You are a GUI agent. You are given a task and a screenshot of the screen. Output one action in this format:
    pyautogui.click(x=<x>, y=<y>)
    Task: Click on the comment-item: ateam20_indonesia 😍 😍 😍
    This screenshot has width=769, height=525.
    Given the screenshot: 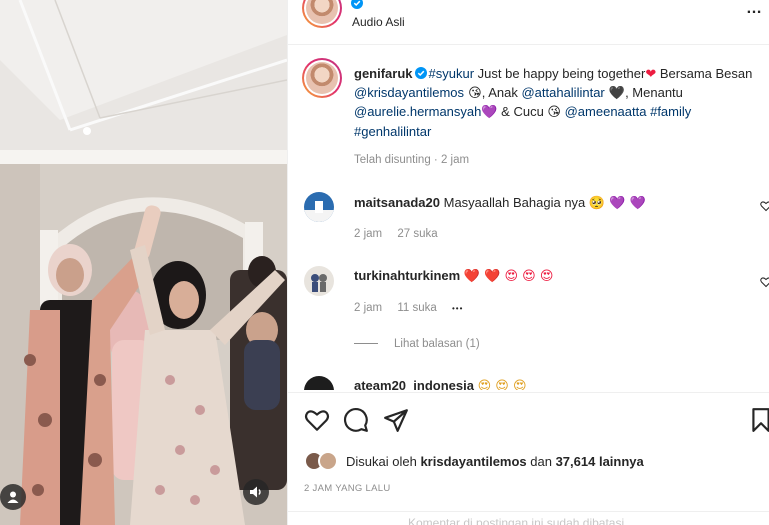 What is the action you would take?
    pyautogui.click(x=528, y=382)
    